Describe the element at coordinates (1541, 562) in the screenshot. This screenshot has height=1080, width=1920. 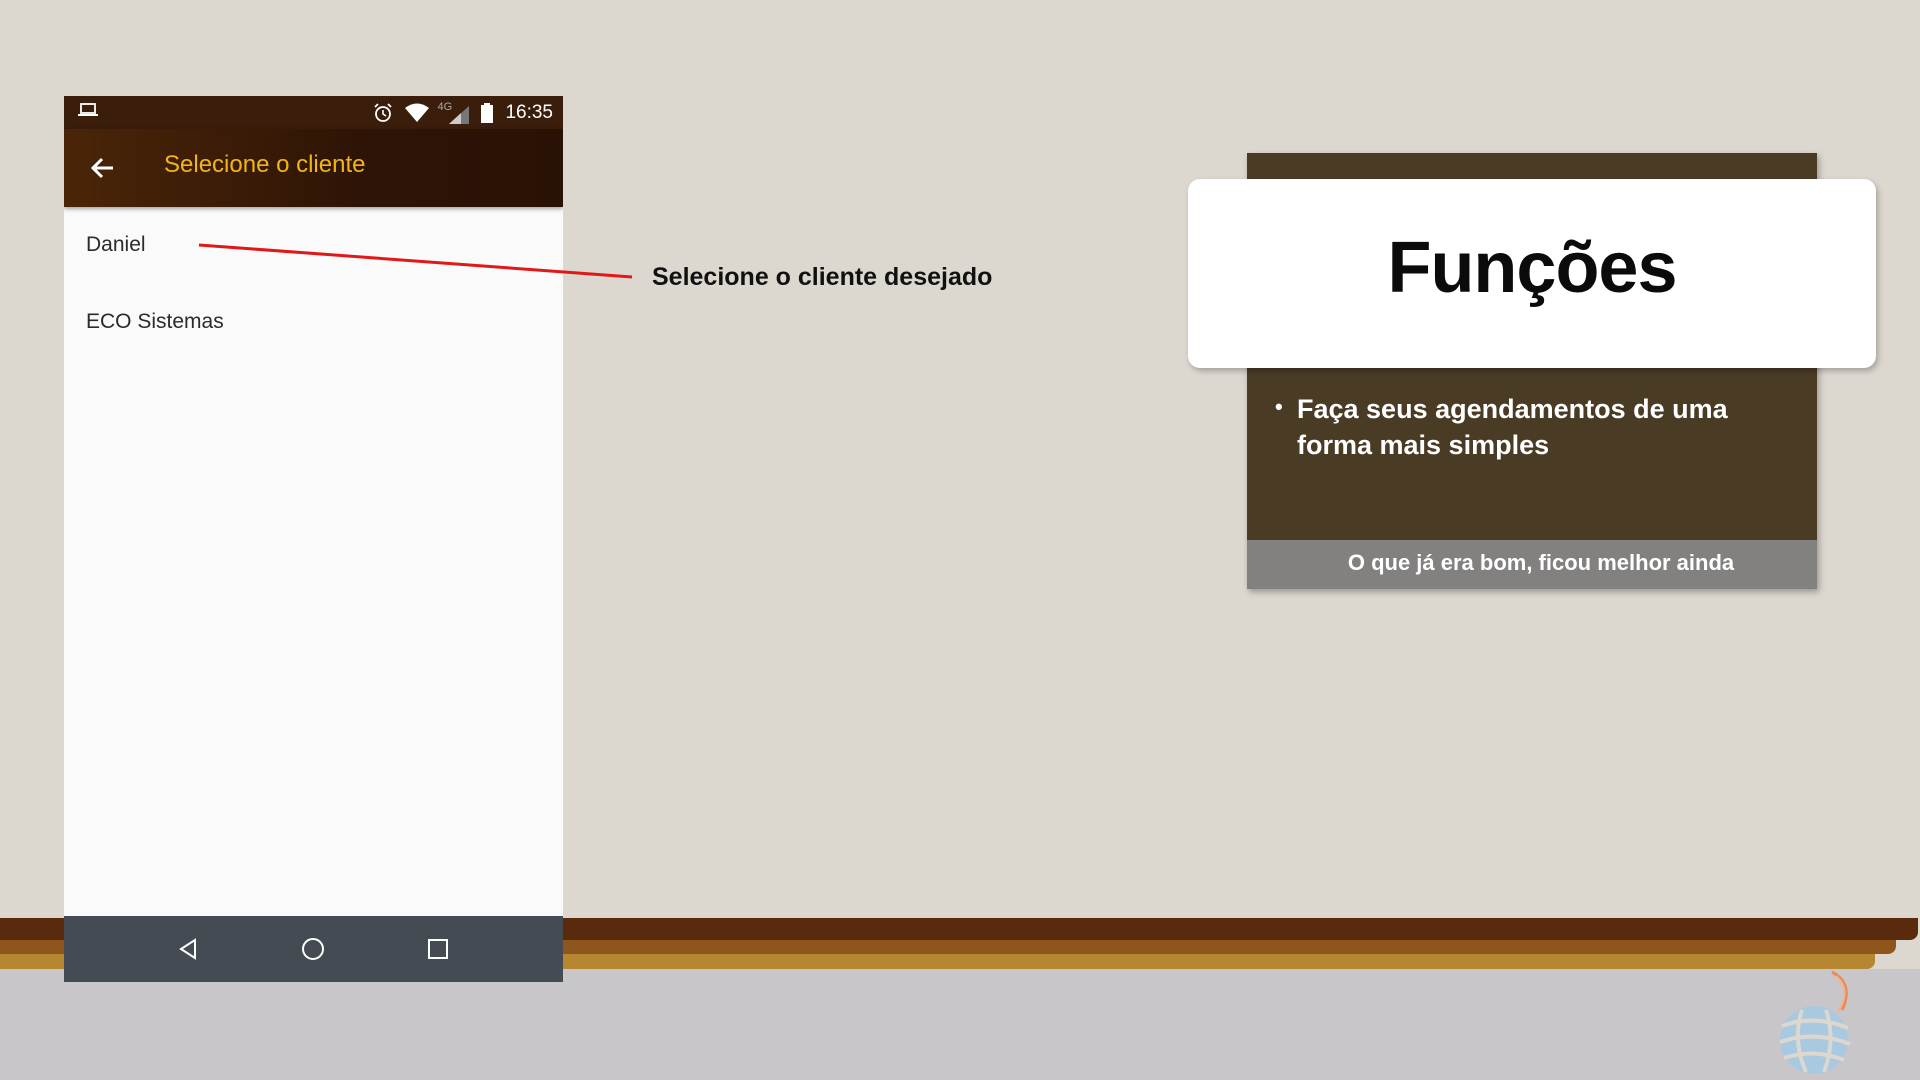
I see `card-footer-text: O que já era bom, ficou melhor ainda` at that location.